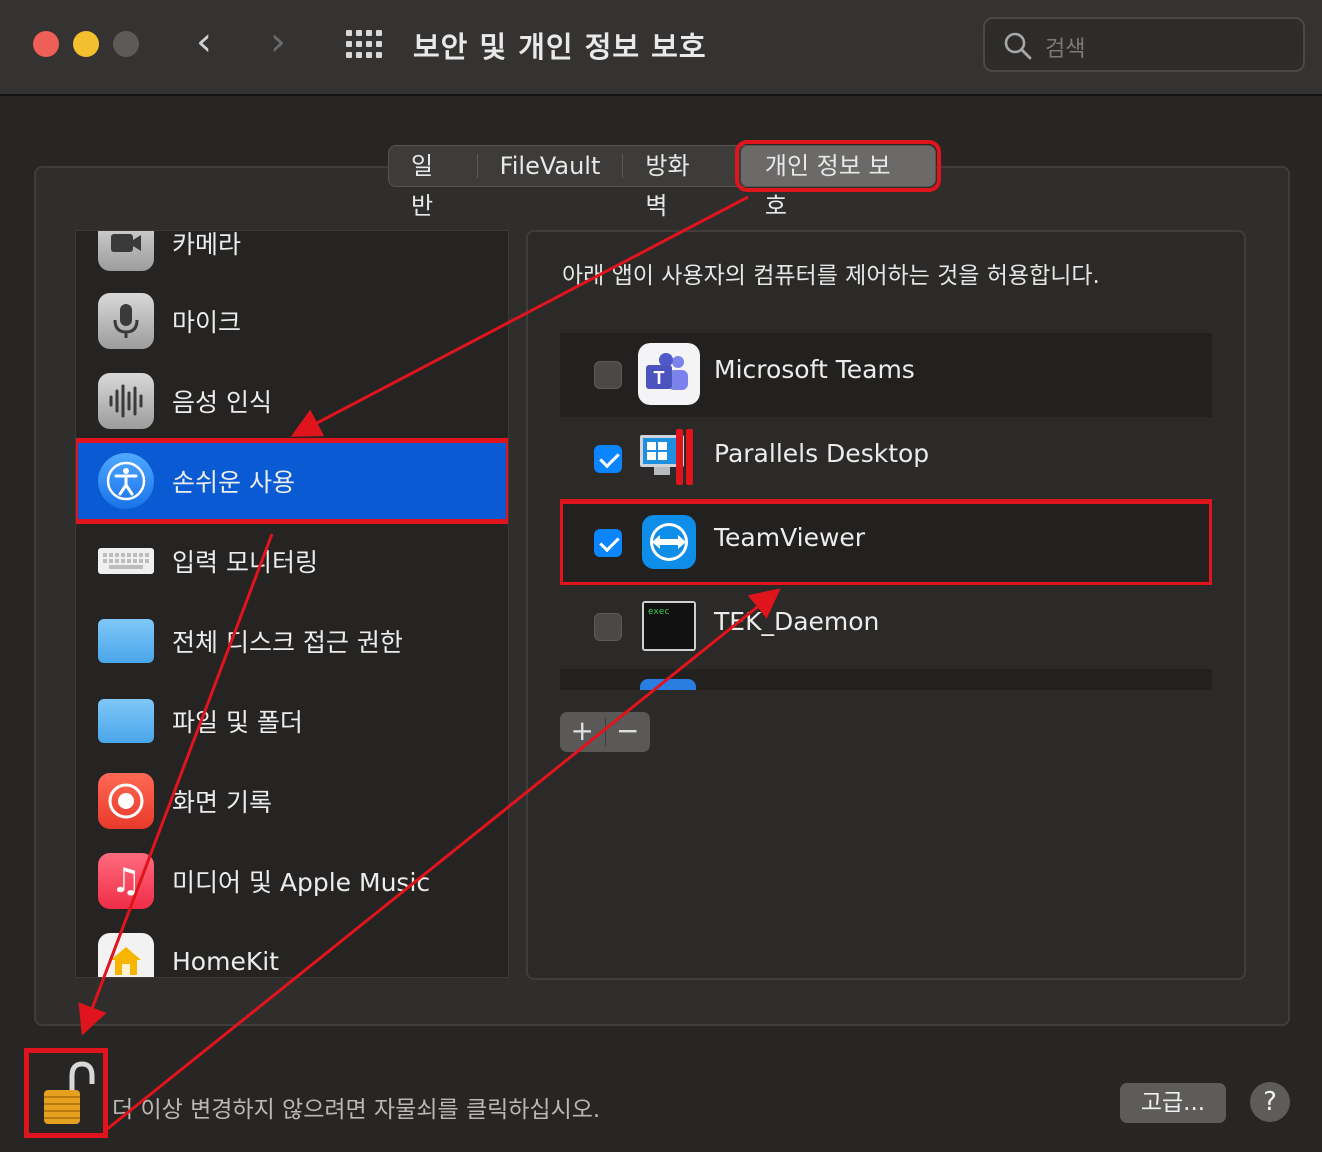  I want to click on sidebar-item-input-monitoring: 입력 모니터링, so click(292, 561).